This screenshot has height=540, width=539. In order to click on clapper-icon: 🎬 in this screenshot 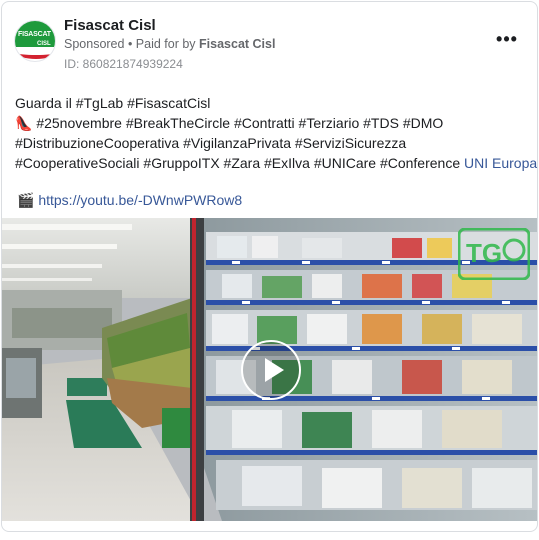, I will do `click(26, 200)`.